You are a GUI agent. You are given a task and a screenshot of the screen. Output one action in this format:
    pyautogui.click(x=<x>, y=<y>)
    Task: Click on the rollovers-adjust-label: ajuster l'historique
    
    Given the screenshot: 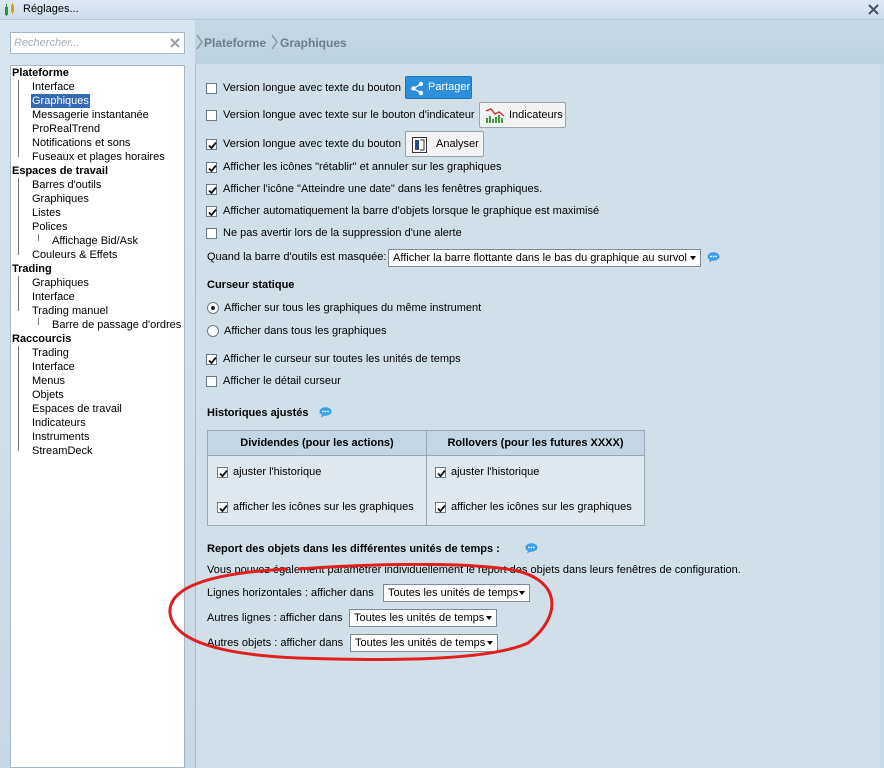 What is the action you would take?
    pyautogui.click(x=495, y=472)
    